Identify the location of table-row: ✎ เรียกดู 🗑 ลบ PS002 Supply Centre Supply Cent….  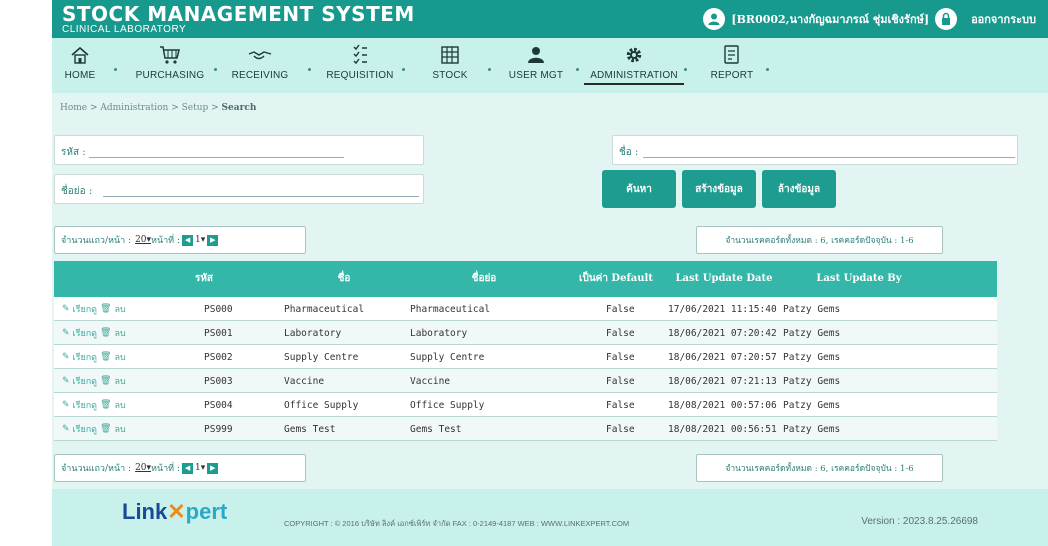
(525, 357).